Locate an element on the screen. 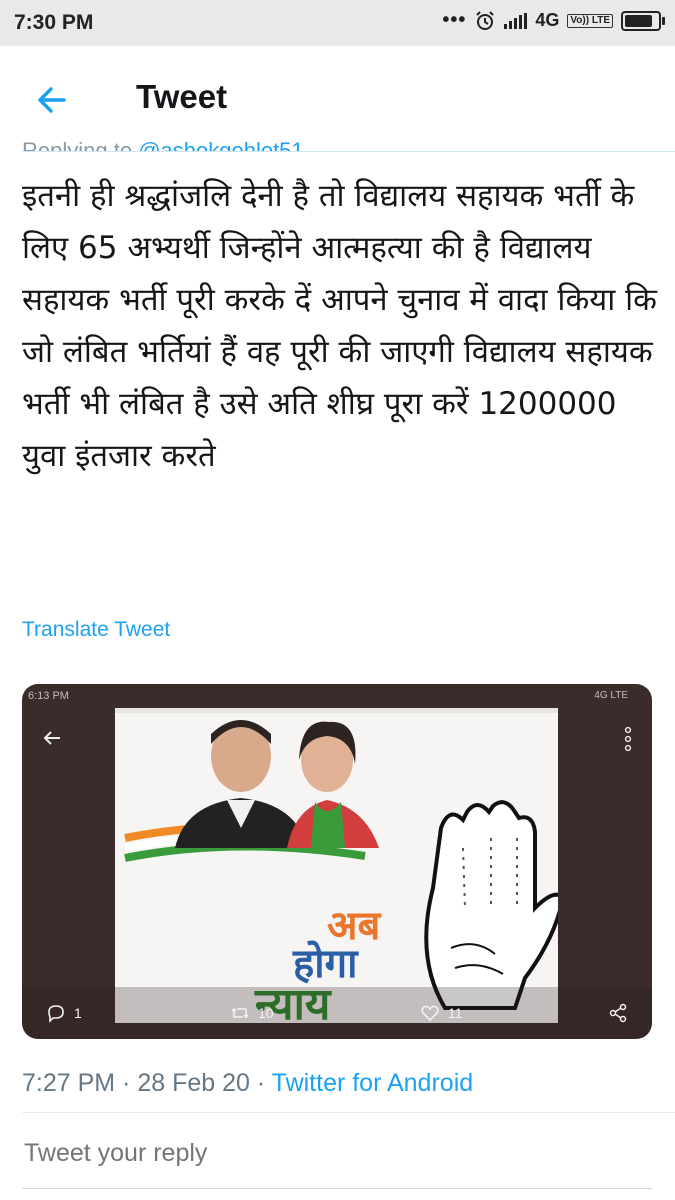 This screenshot has width=675, height=1200. like-action: 11 is located at coordinates (441, 1013).